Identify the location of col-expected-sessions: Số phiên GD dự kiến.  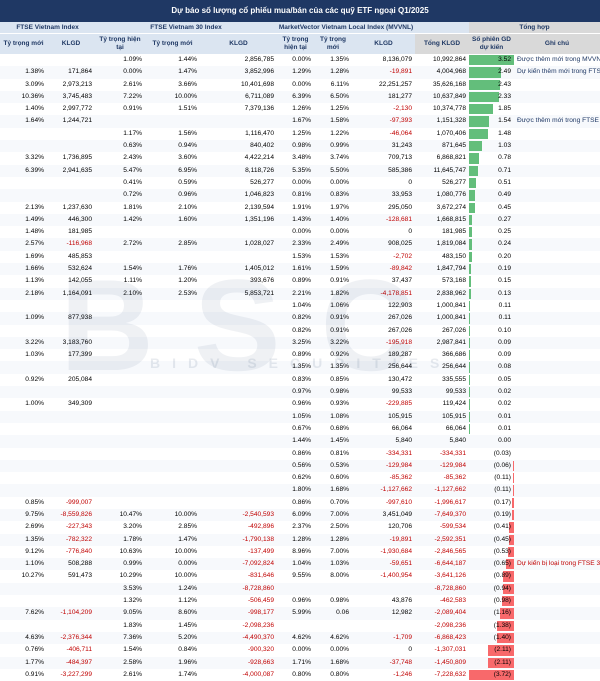
(491, 44).